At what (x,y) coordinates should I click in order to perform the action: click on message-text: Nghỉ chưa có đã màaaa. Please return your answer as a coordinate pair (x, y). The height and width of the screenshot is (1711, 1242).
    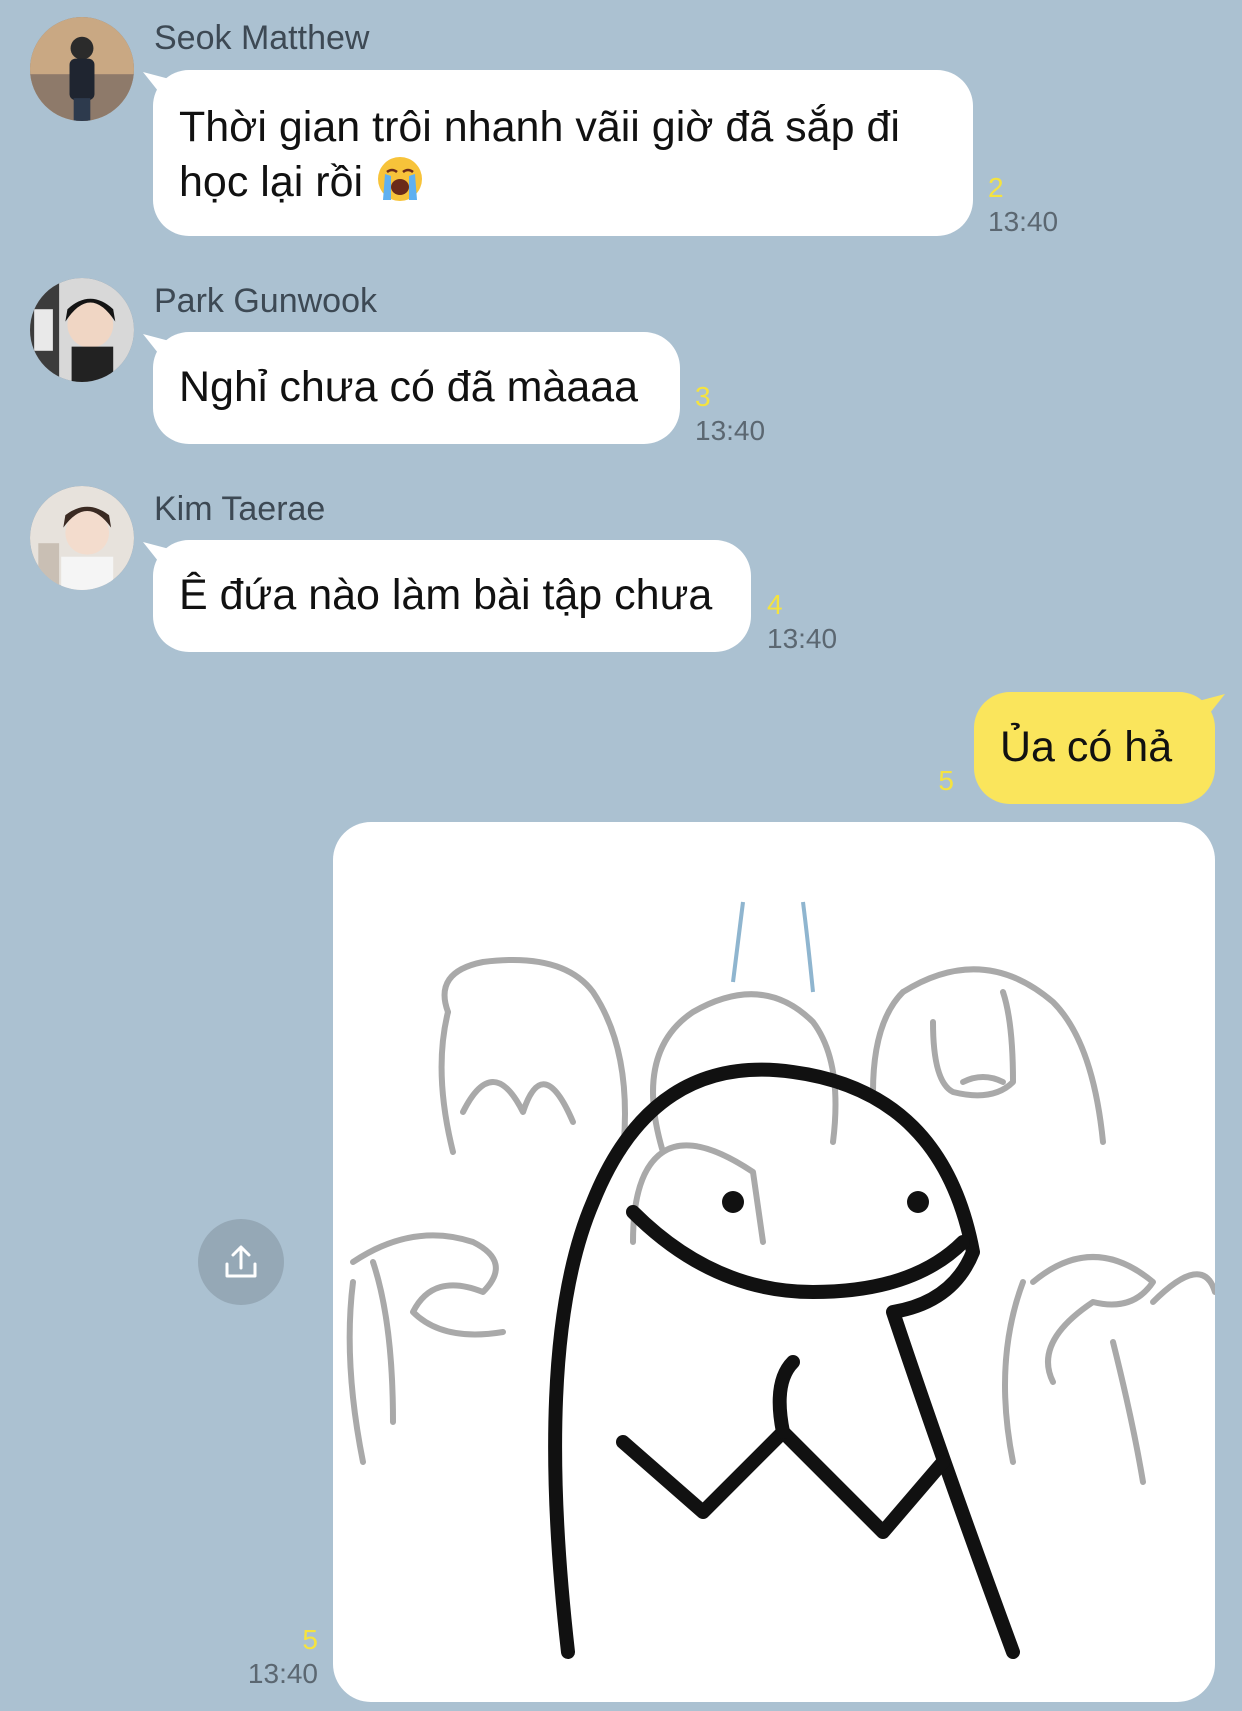
    Looking at the image, I should click on (409, 387).